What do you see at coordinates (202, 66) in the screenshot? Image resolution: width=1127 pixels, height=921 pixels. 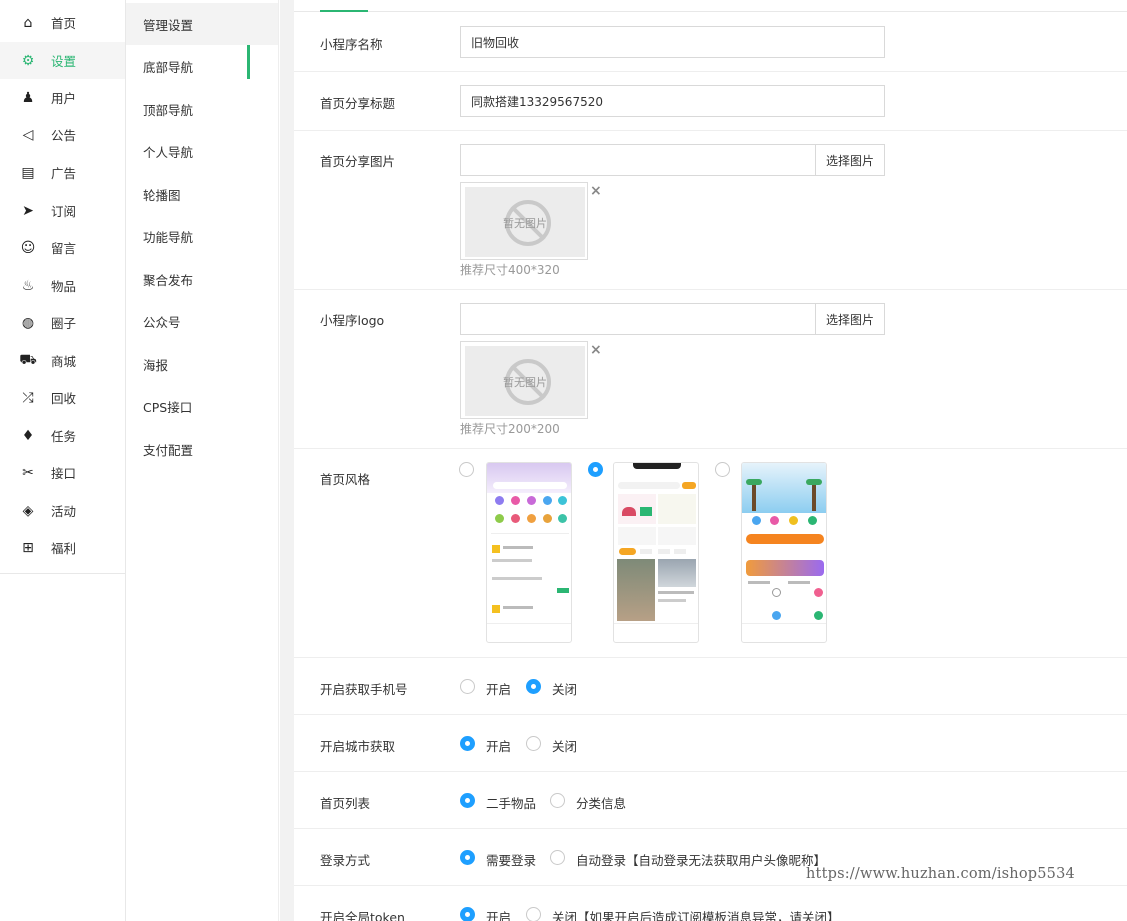 I see `subnav-item-1: 底部导航` at bounding box center [202, 66].